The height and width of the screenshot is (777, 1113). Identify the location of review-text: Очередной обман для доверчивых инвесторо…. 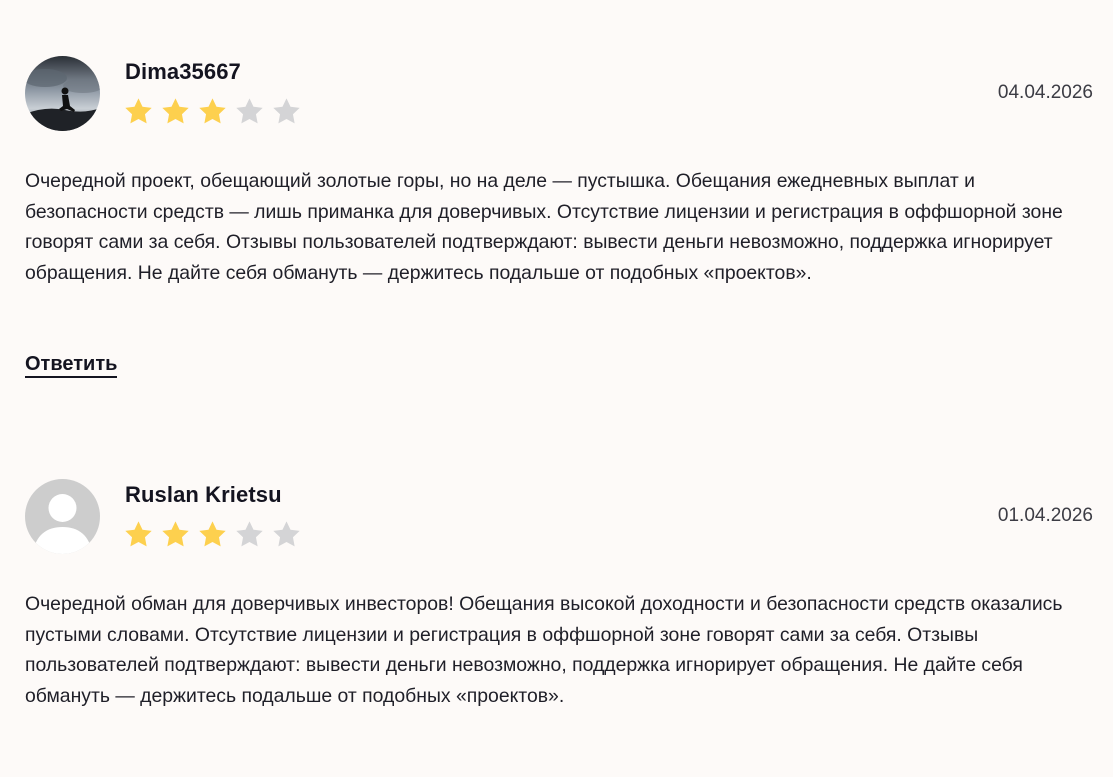
(544, 650).